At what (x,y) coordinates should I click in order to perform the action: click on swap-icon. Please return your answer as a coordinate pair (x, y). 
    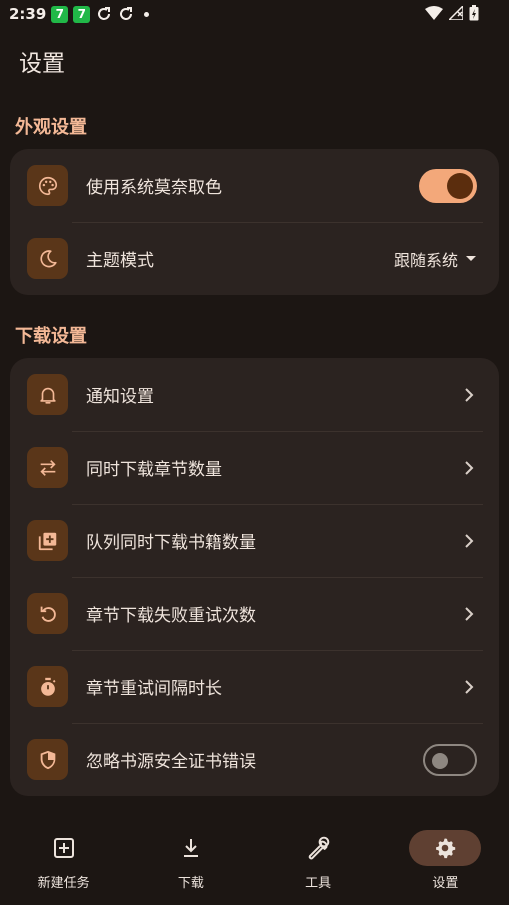
    Looking at the image, I should click on (47, 467).